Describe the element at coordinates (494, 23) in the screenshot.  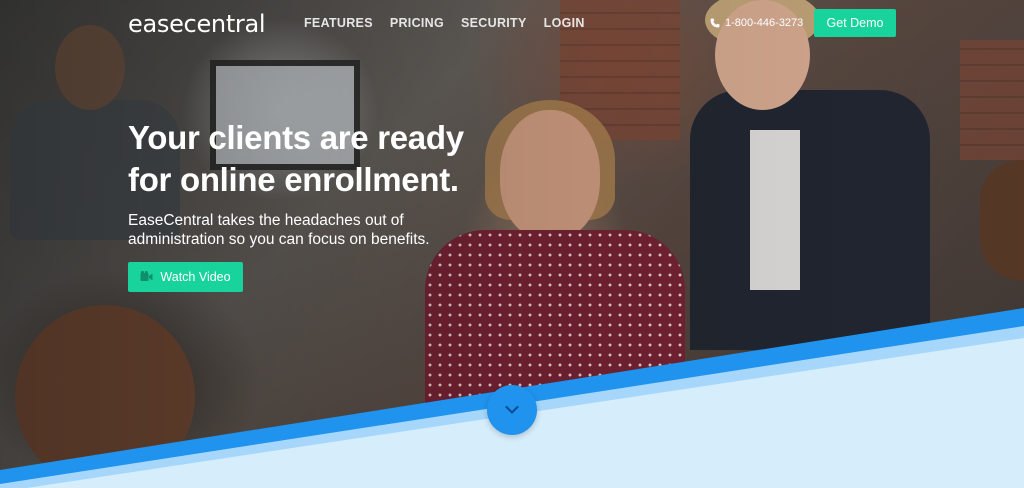
I see `nav-security: SECURITY` at that location.